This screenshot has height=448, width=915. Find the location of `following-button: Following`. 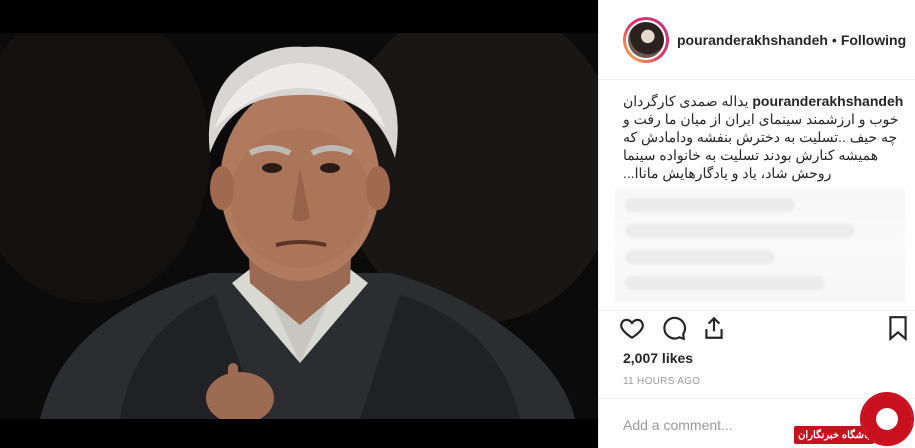

following-button: Following is located at coordinates (873, 40).